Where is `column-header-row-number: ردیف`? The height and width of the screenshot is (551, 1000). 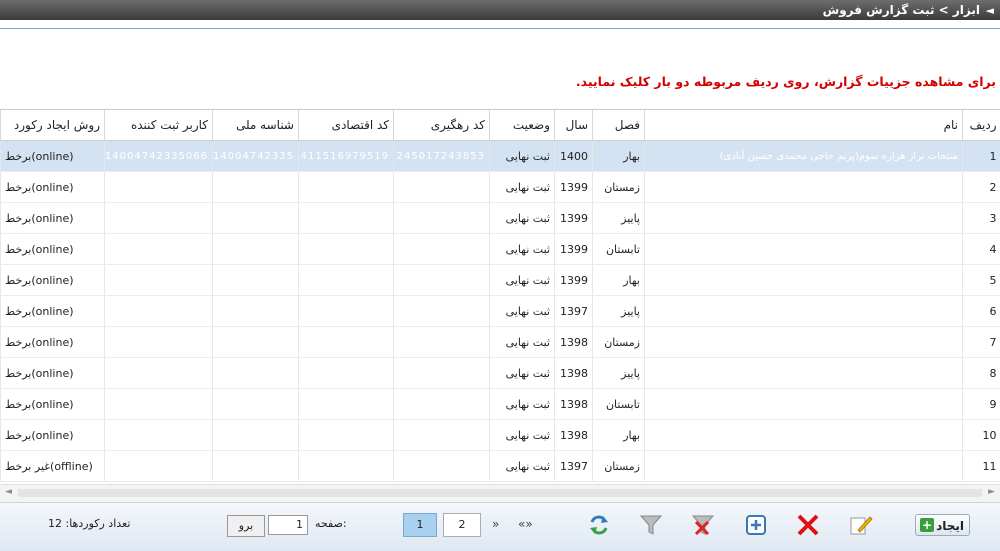 column-header-row-number: ردیف is located at coordinates (981, 125).